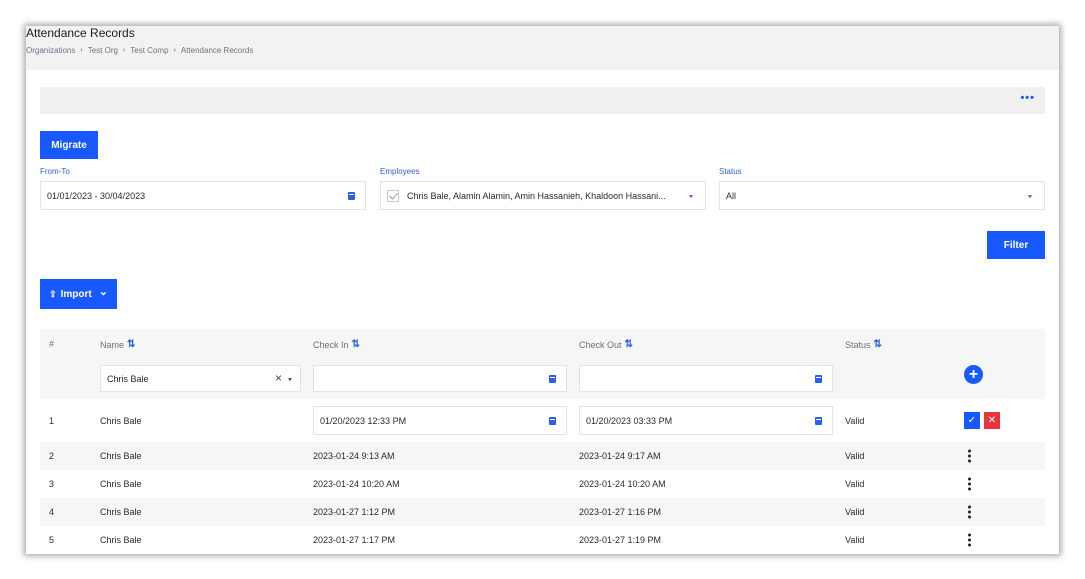 This screenshot has height=579, width=1085. Describe the element at coordinates (600, 344) in the screenshot. I see `column-header-check-out-label: Check Out` at that location.